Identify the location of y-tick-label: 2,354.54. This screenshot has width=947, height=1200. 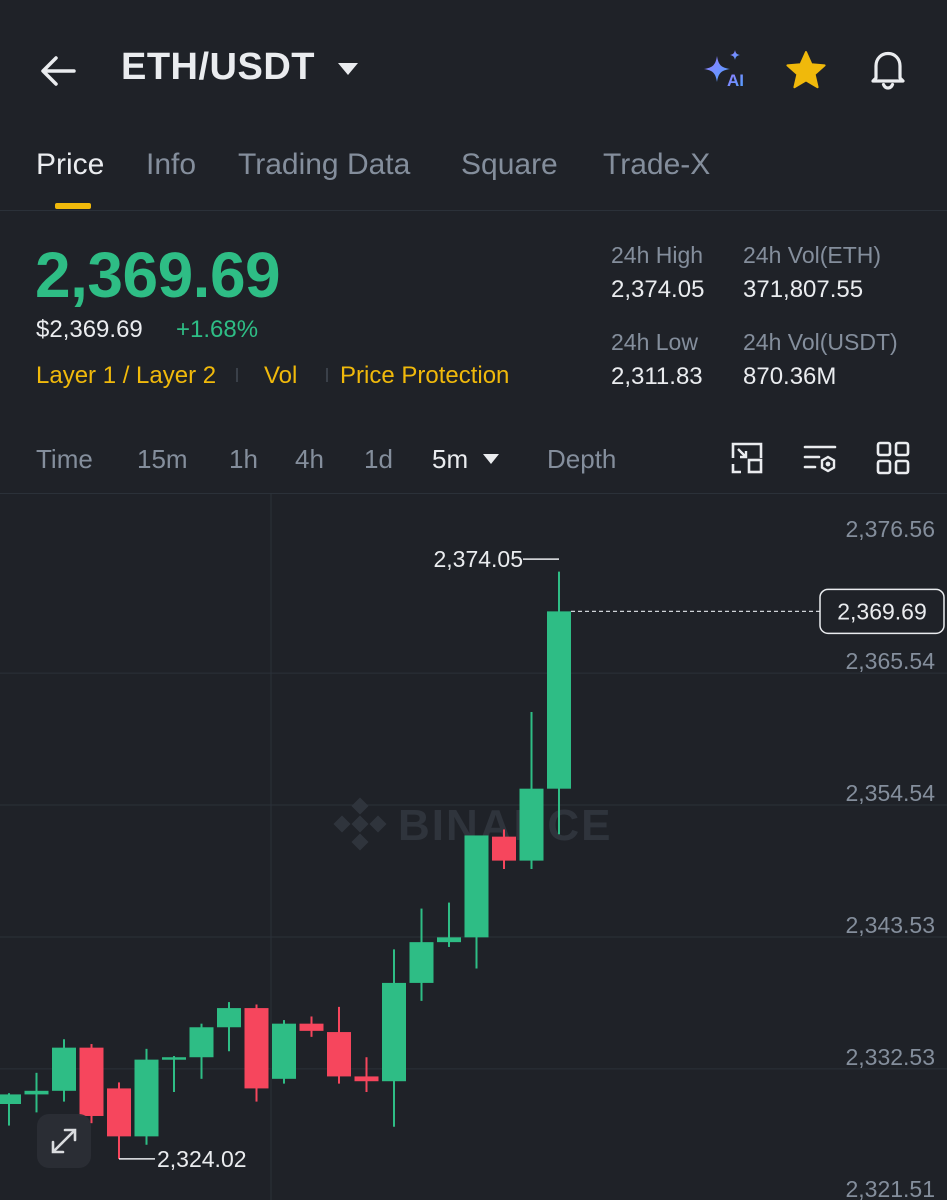
(890, 793).